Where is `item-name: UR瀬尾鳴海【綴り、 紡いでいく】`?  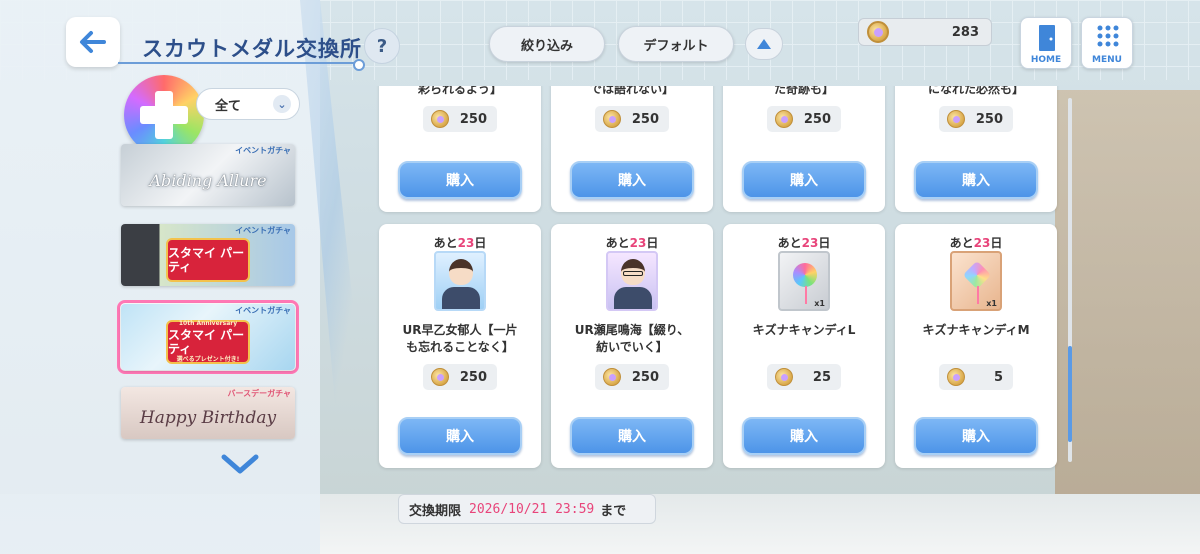
item-name: UR瀬尾鳴海【綴り、 紡いでいく】 is located at coordinates (632, 338).